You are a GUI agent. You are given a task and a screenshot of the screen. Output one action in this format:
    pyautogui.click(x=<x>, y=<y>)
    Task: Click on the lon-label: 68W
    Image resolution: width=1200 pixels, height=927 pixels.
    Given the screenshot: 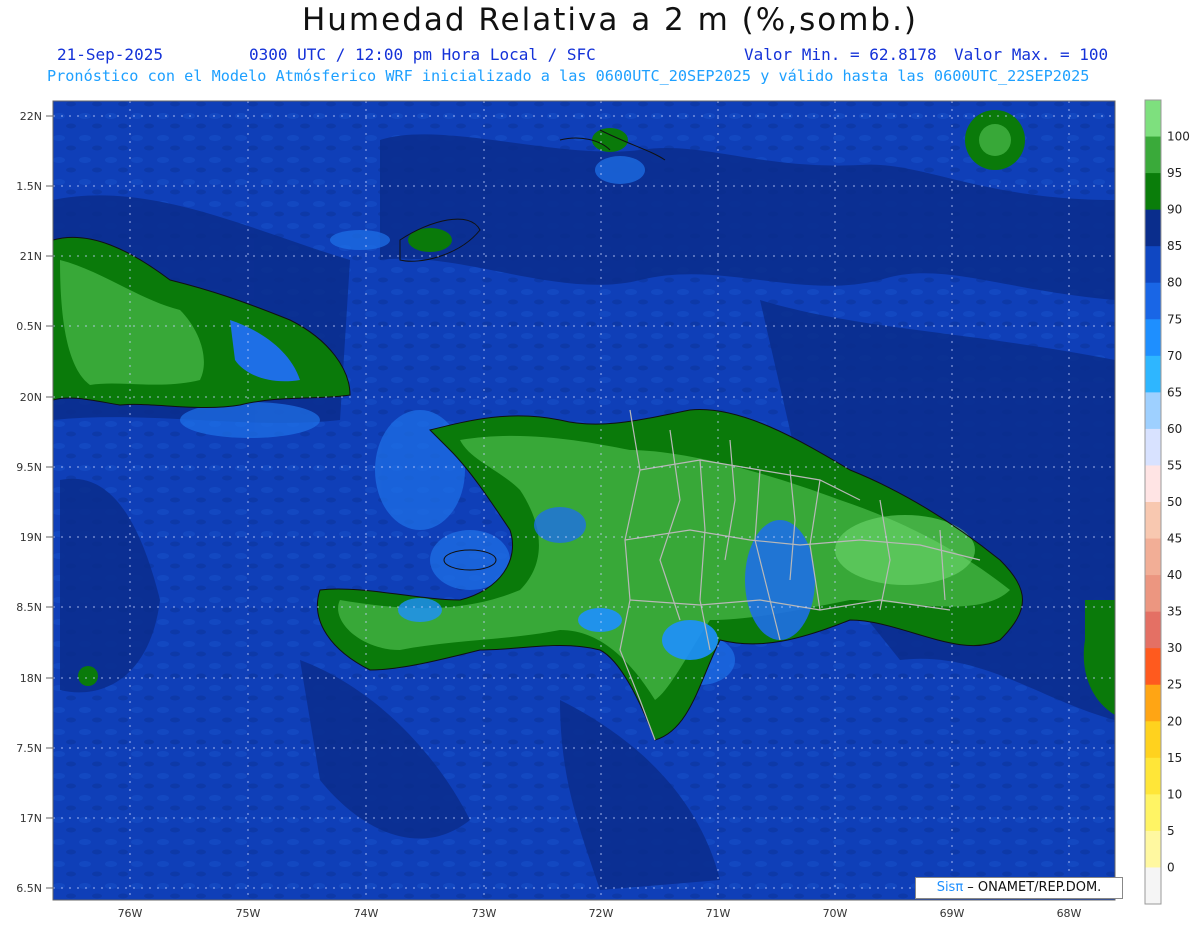 What is the action you would take?
    pyautogui.click(x=1069, y=913)
    